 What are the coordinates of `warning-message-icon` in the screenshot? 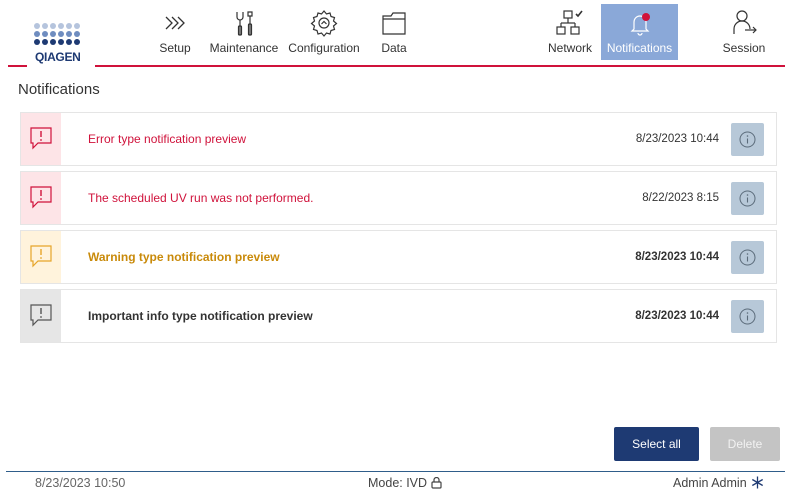 It's located at (41, 256).